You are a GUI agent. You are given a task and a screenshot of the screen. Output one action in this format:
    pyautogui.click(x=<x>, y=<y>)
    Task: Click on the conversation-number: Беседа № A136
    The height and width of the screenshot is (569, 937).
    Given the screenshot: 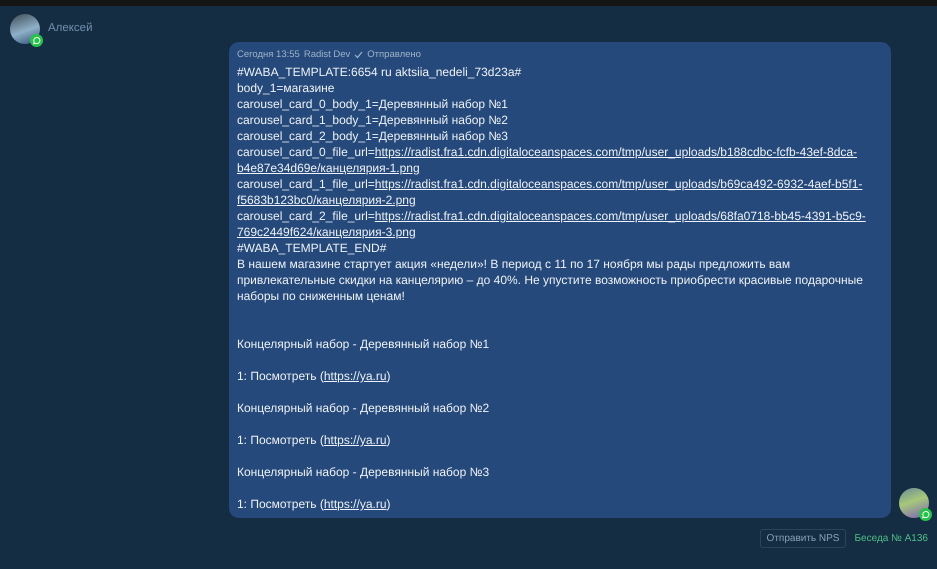 What is the action you would take?
    pyautogui.click(x=891, y=539)
    